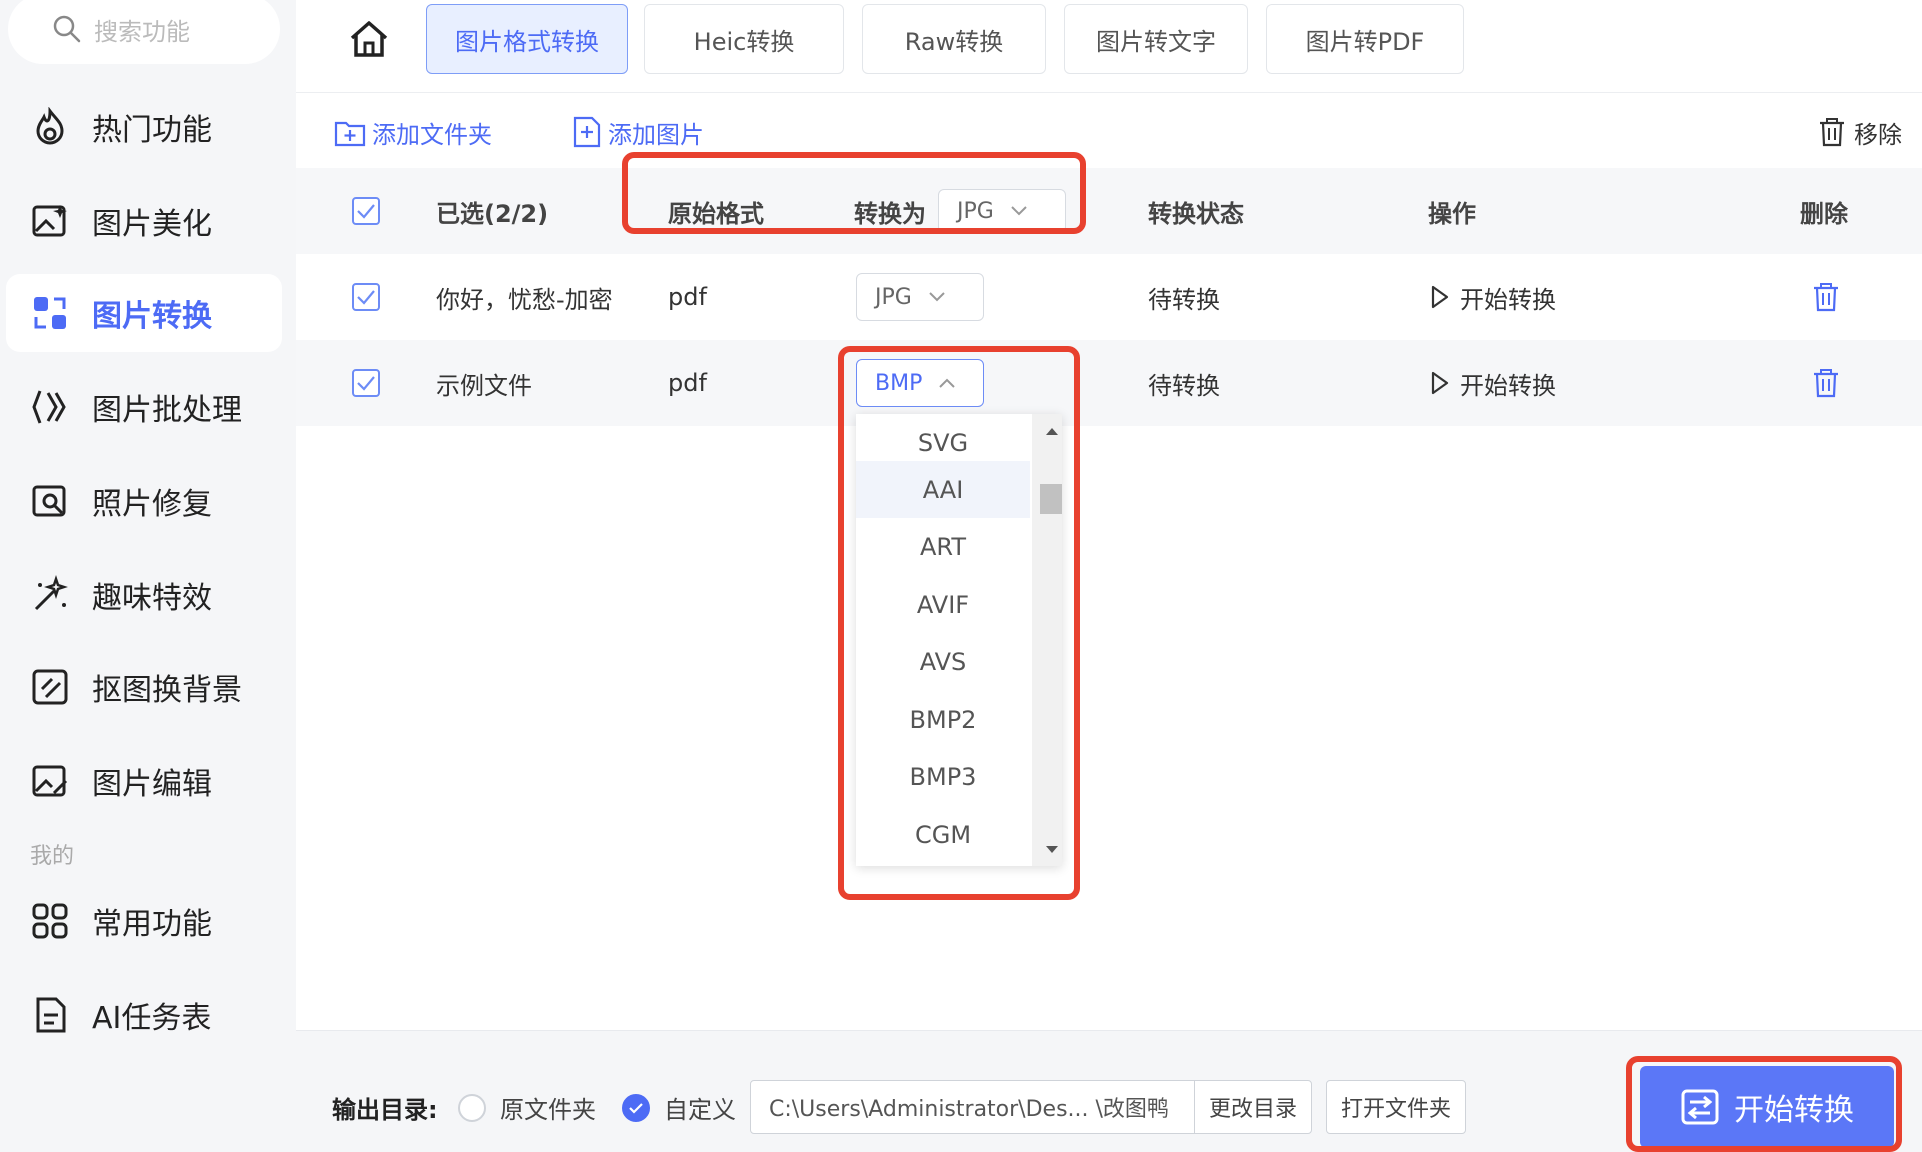  Describe the element at coordinates (144, 501) in the screenshot. I see `sidebar-item-repair: 照片修复` at that location.